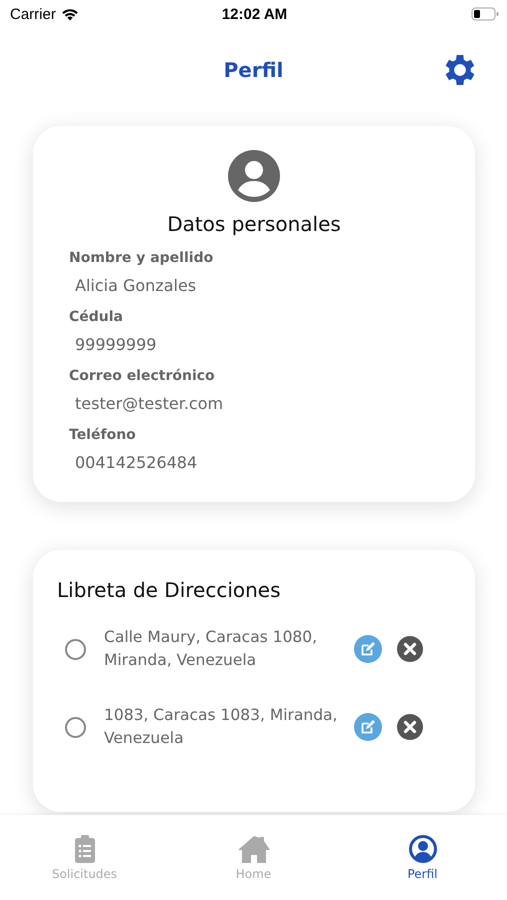 Image resolution: width=507 pixels, height=900 pixels. What do you see at coordinates (254, 70) in the screenshot?
I see `page-title: Perfil` at bounding box center [254, 70].